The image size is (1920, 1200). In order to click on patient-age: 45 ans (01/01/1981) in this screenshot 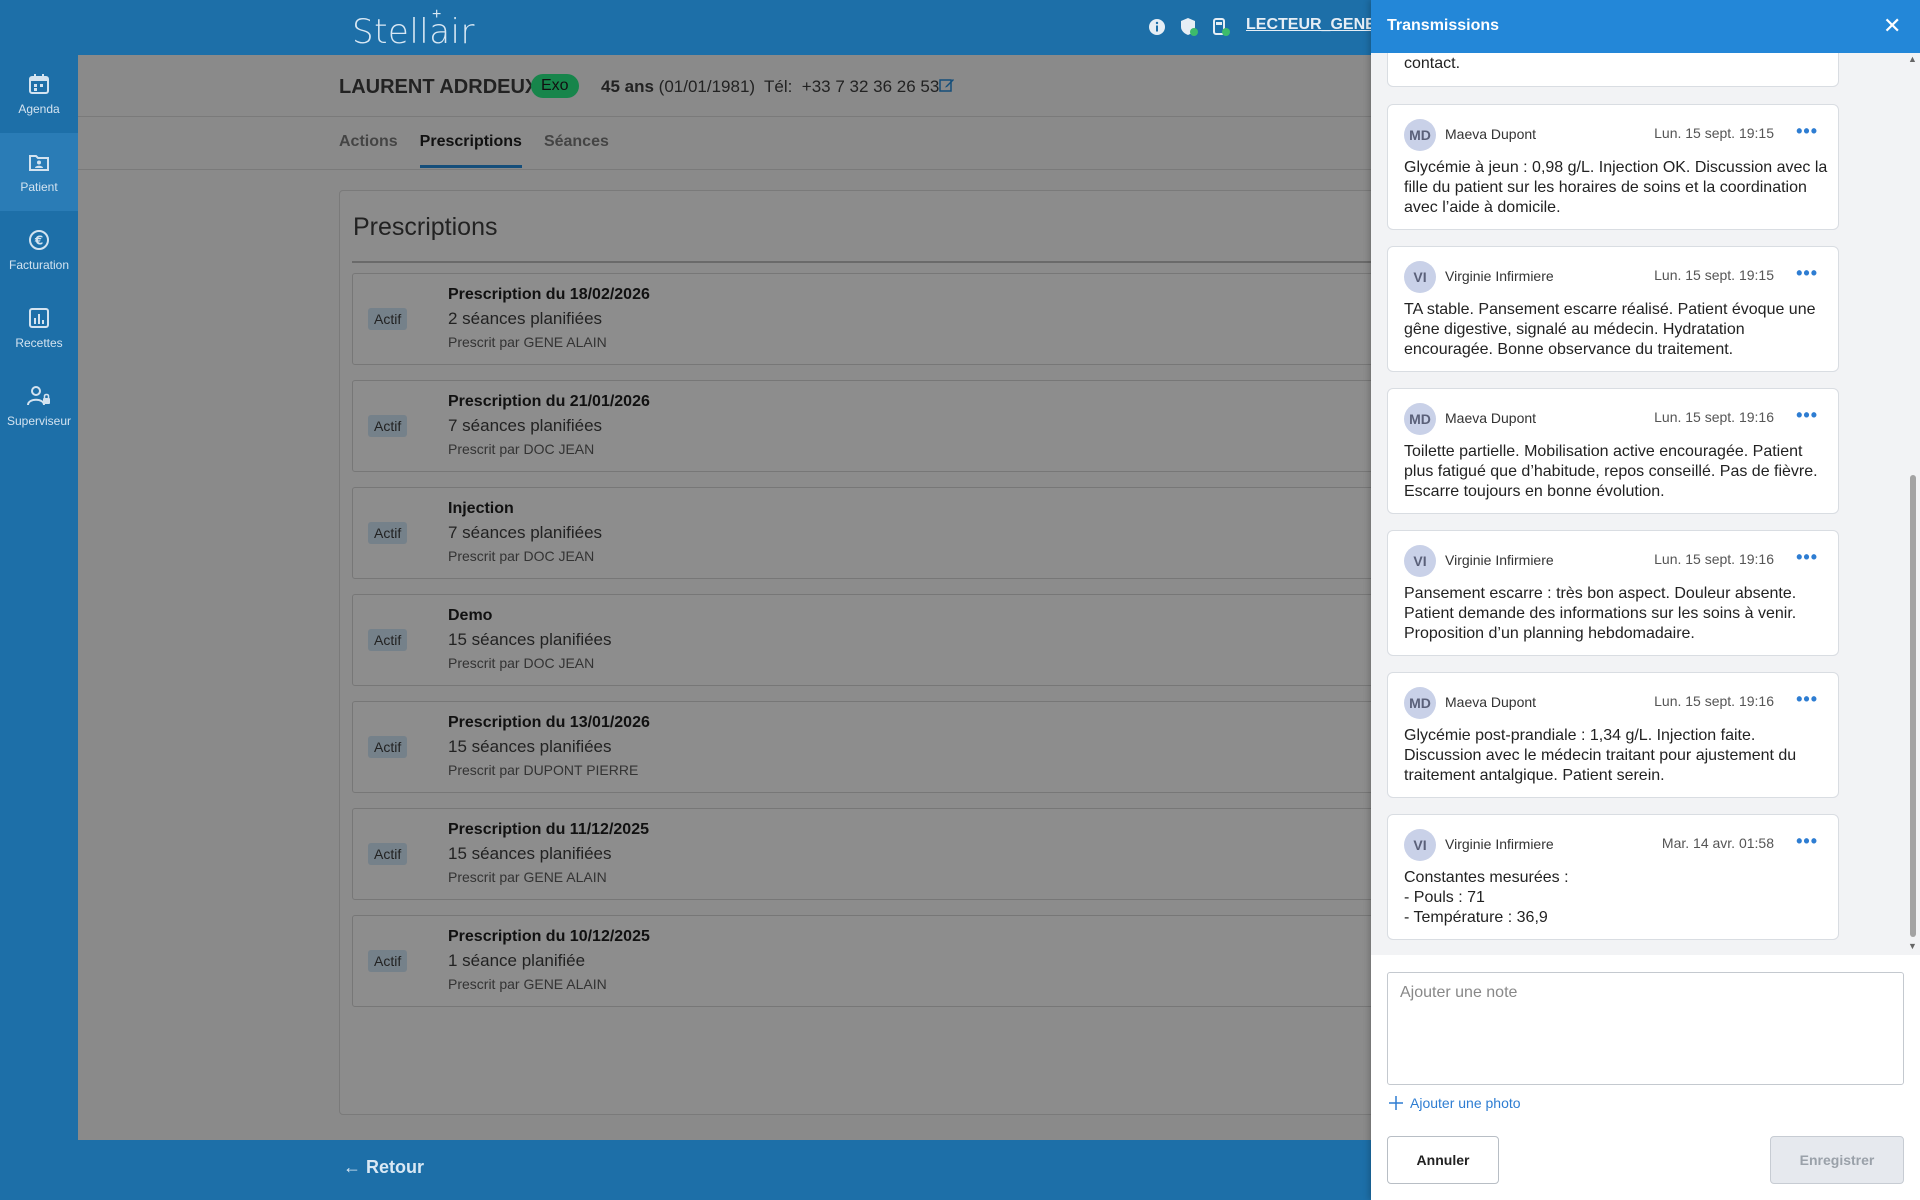, I will do `click(678, 87)`.